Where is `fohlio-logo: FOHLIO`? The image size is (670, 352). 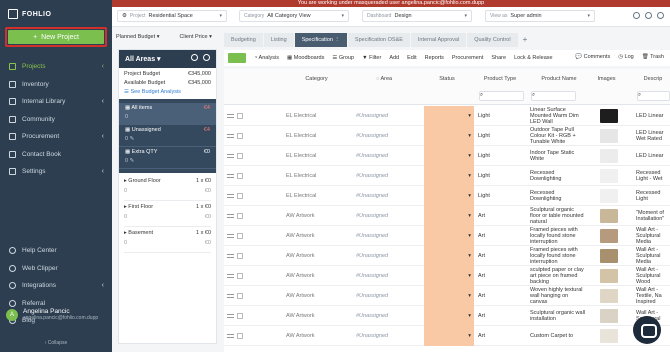 fohlio-logo: FOHLIO is located at coordinates (29, 14).